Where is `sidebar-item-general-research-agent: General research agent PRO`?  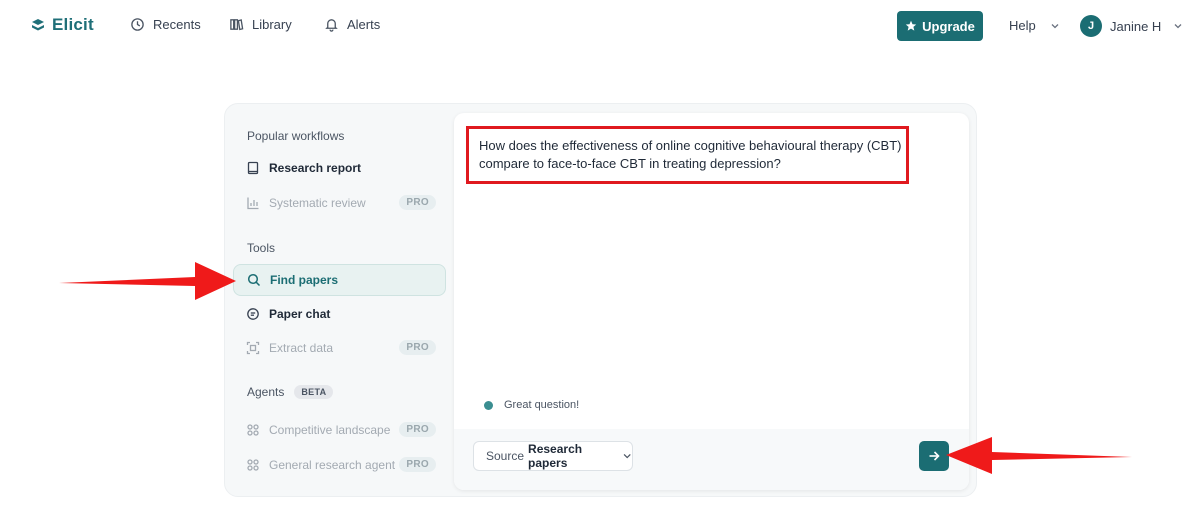 sidebar-item-general-research-agent: General research agent PRO is located at coordinates (339, 465).